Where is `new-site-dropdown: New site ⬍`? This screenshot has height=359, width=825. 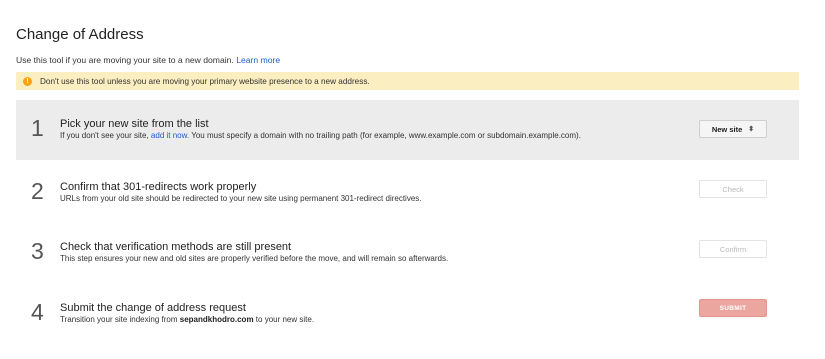 new-site-dropdown: New site ⬍ is located at coordinates (733, 129).